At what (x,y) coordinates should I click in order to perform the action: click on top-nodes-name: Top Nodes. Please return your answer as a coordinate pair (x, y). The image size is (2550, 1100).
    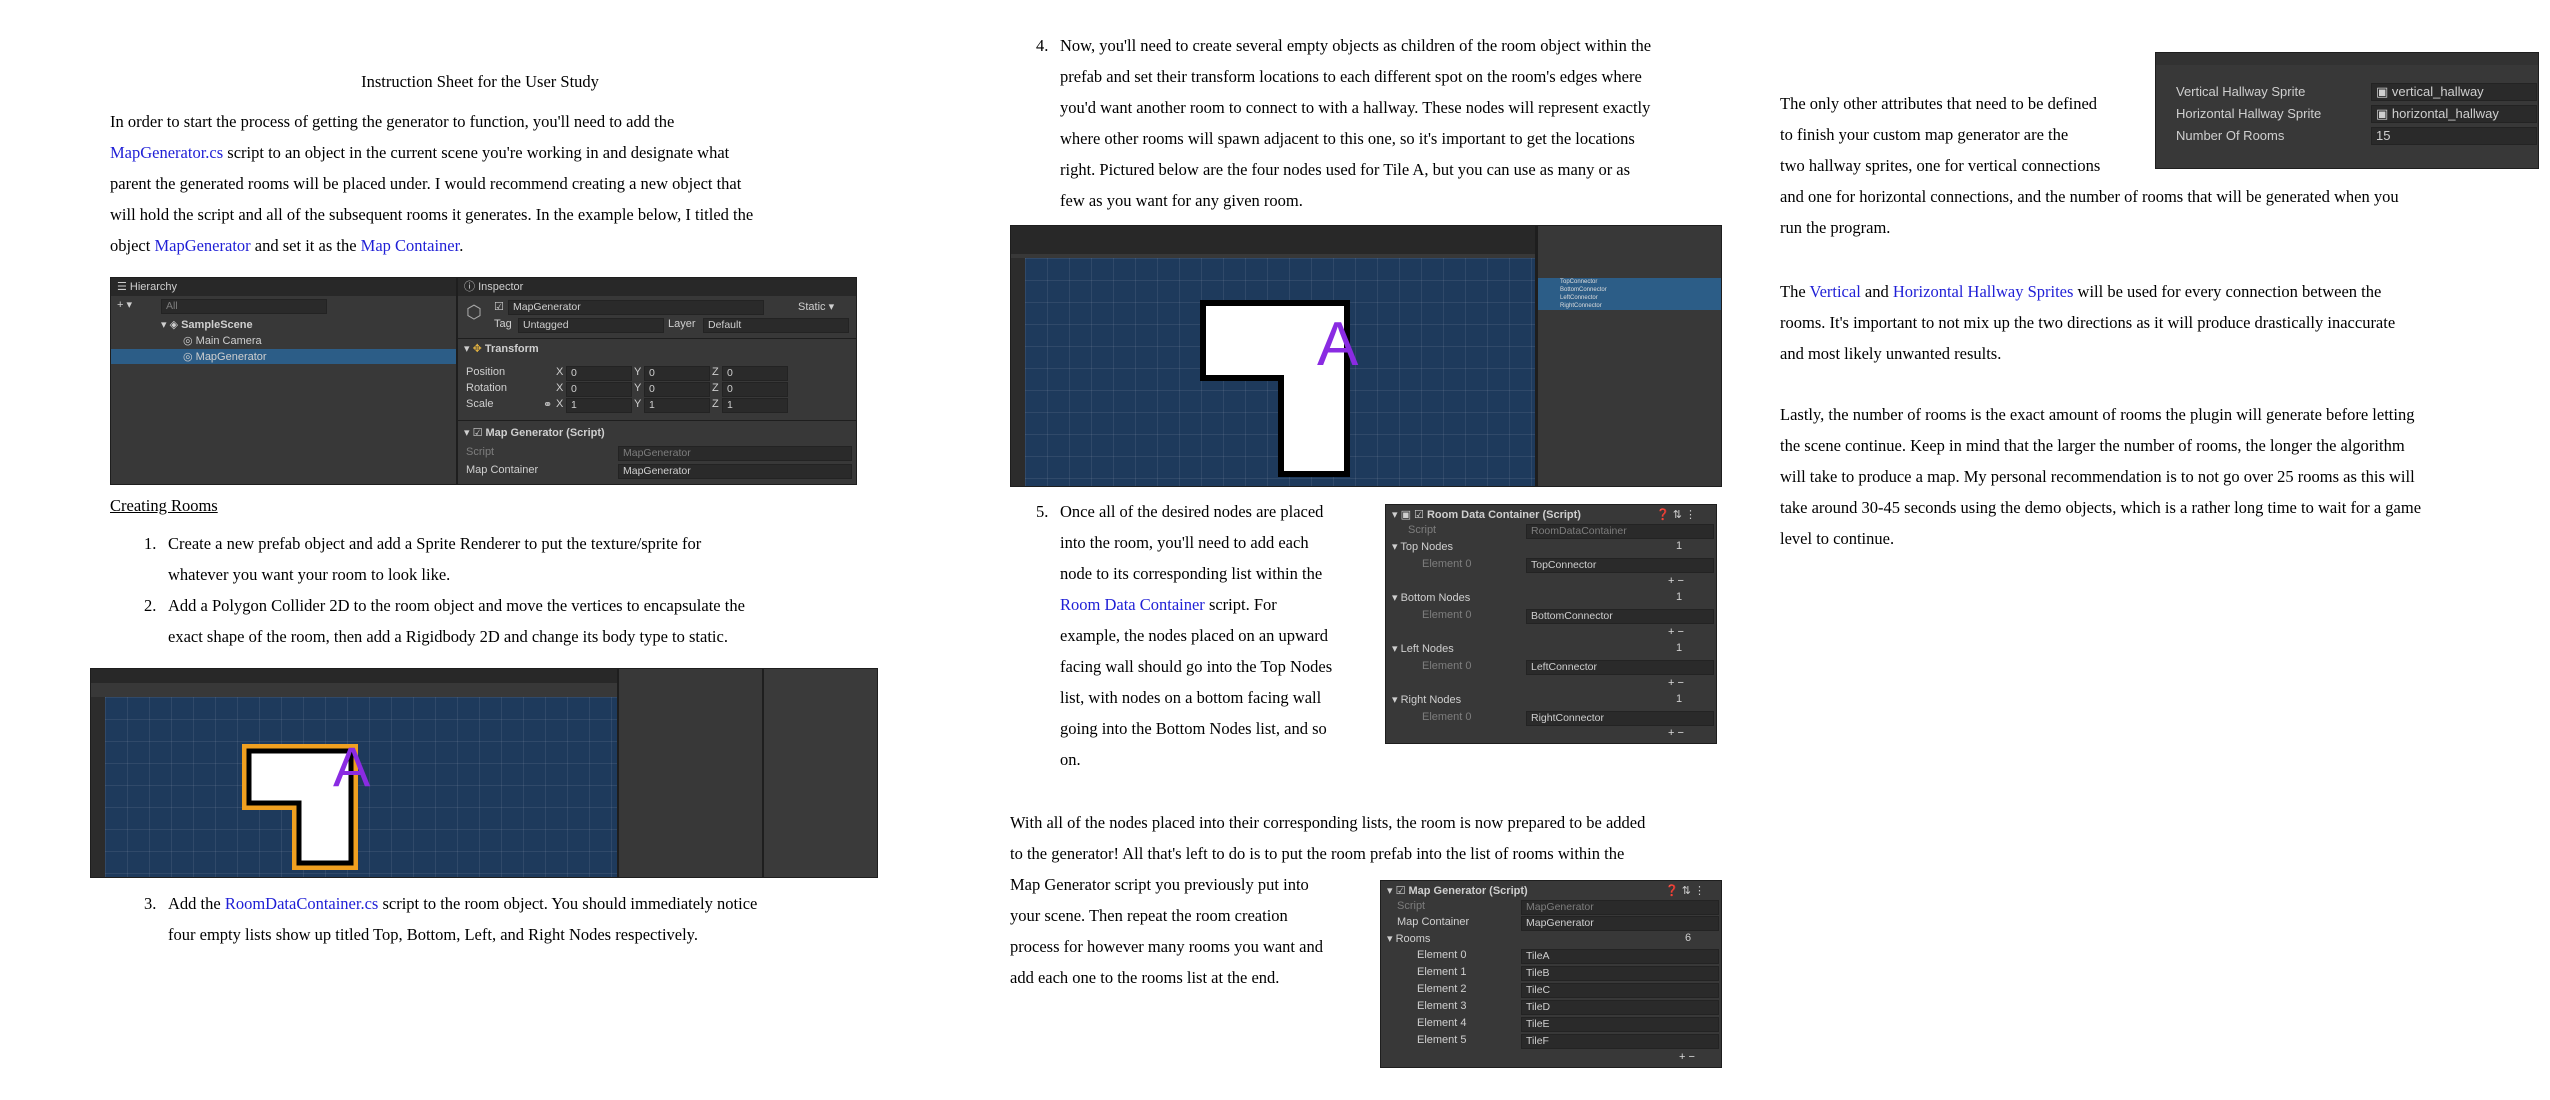
    Looking at the image, I should click on (1426, 547).